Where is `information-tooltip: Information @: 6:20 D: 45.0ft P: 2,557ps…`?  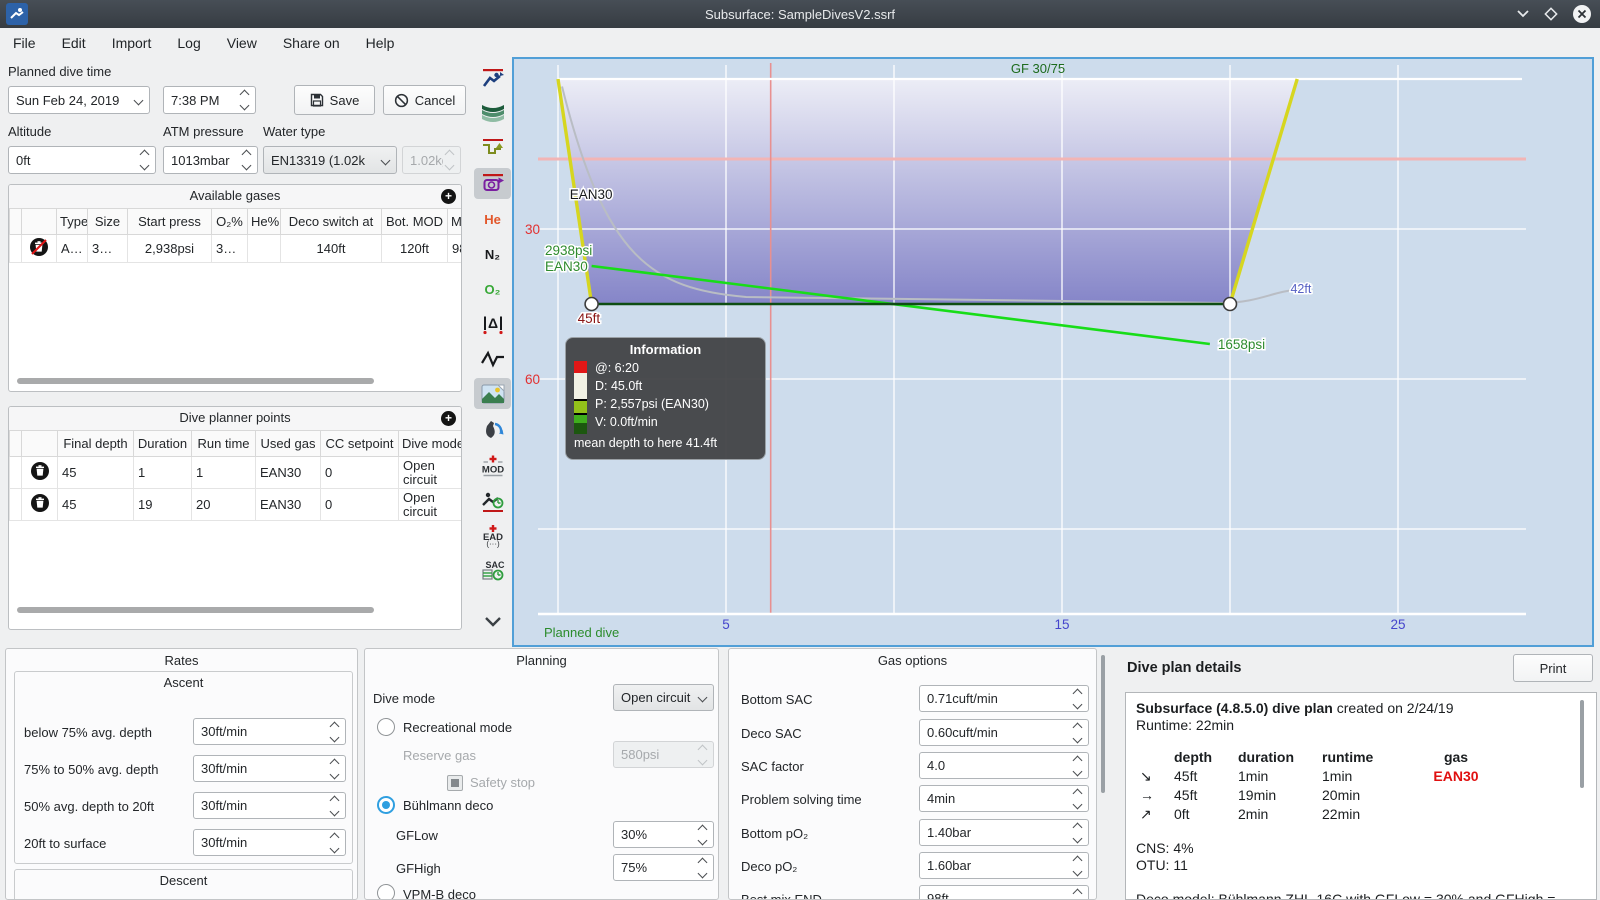
information-tooltip: Information @: 6:20 D: 45.0ft P: 2,557ps… is located at coordinates (665, 398).